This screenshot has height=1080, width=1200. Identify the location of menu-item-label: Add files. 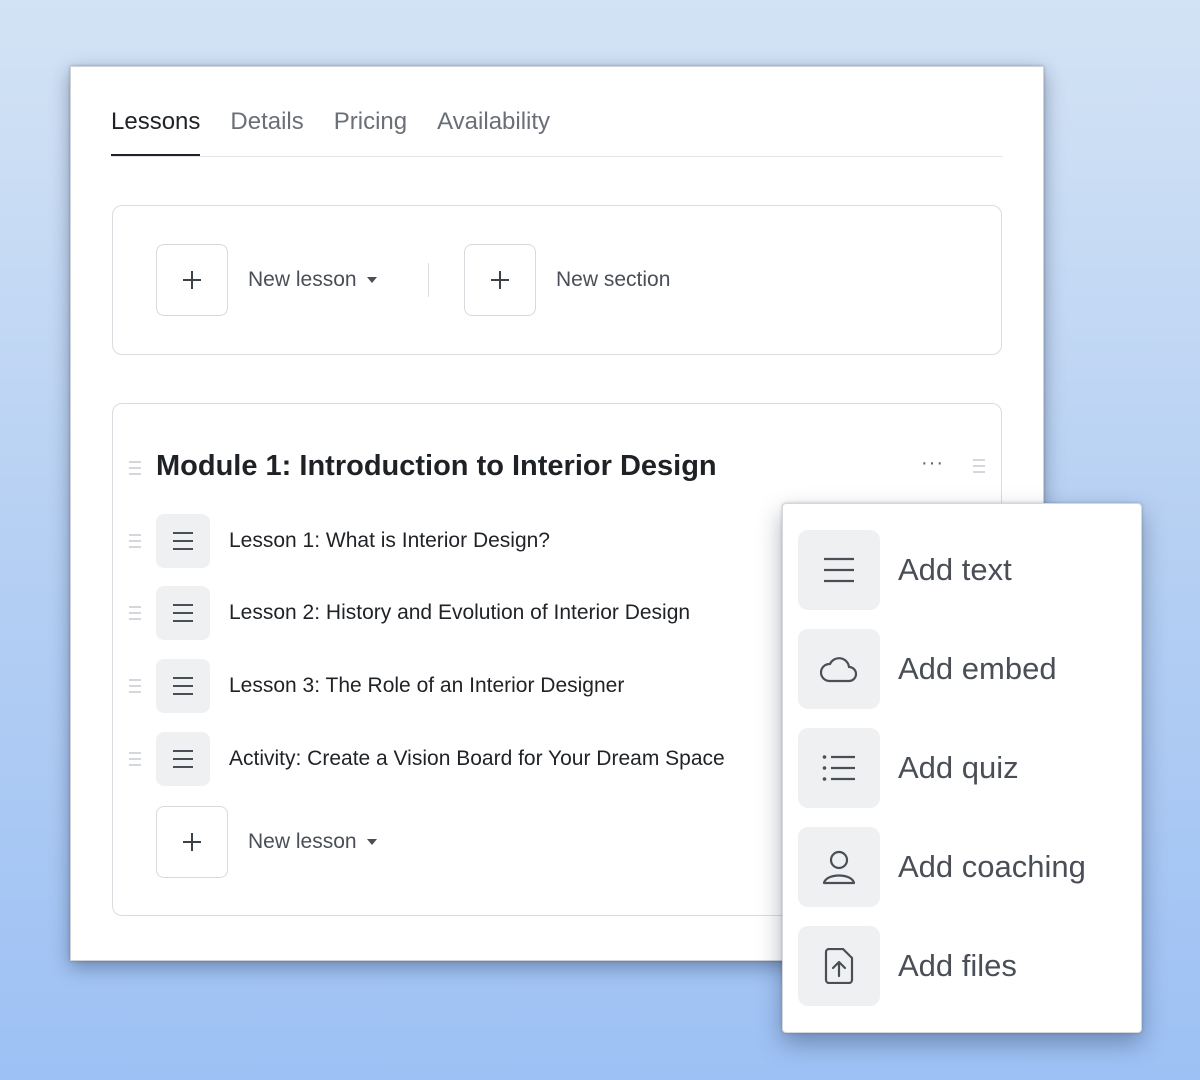
(957, 965).